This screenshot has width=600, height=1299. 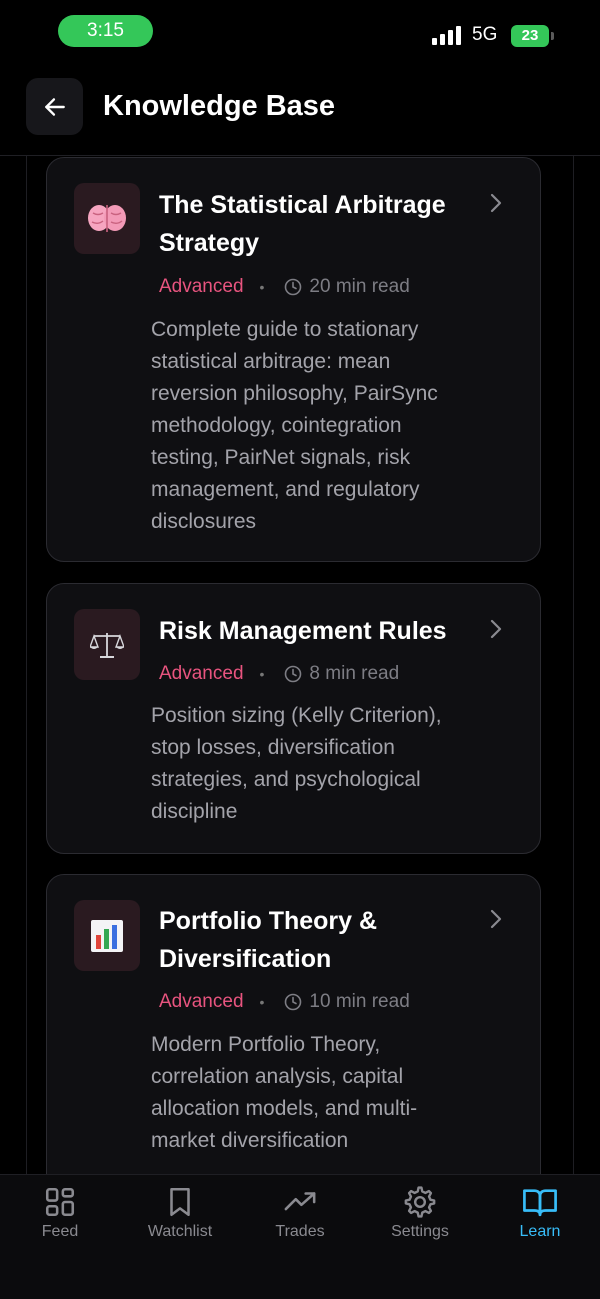 I want to click on brain-icon-graphic, so click(x=107, y=218).